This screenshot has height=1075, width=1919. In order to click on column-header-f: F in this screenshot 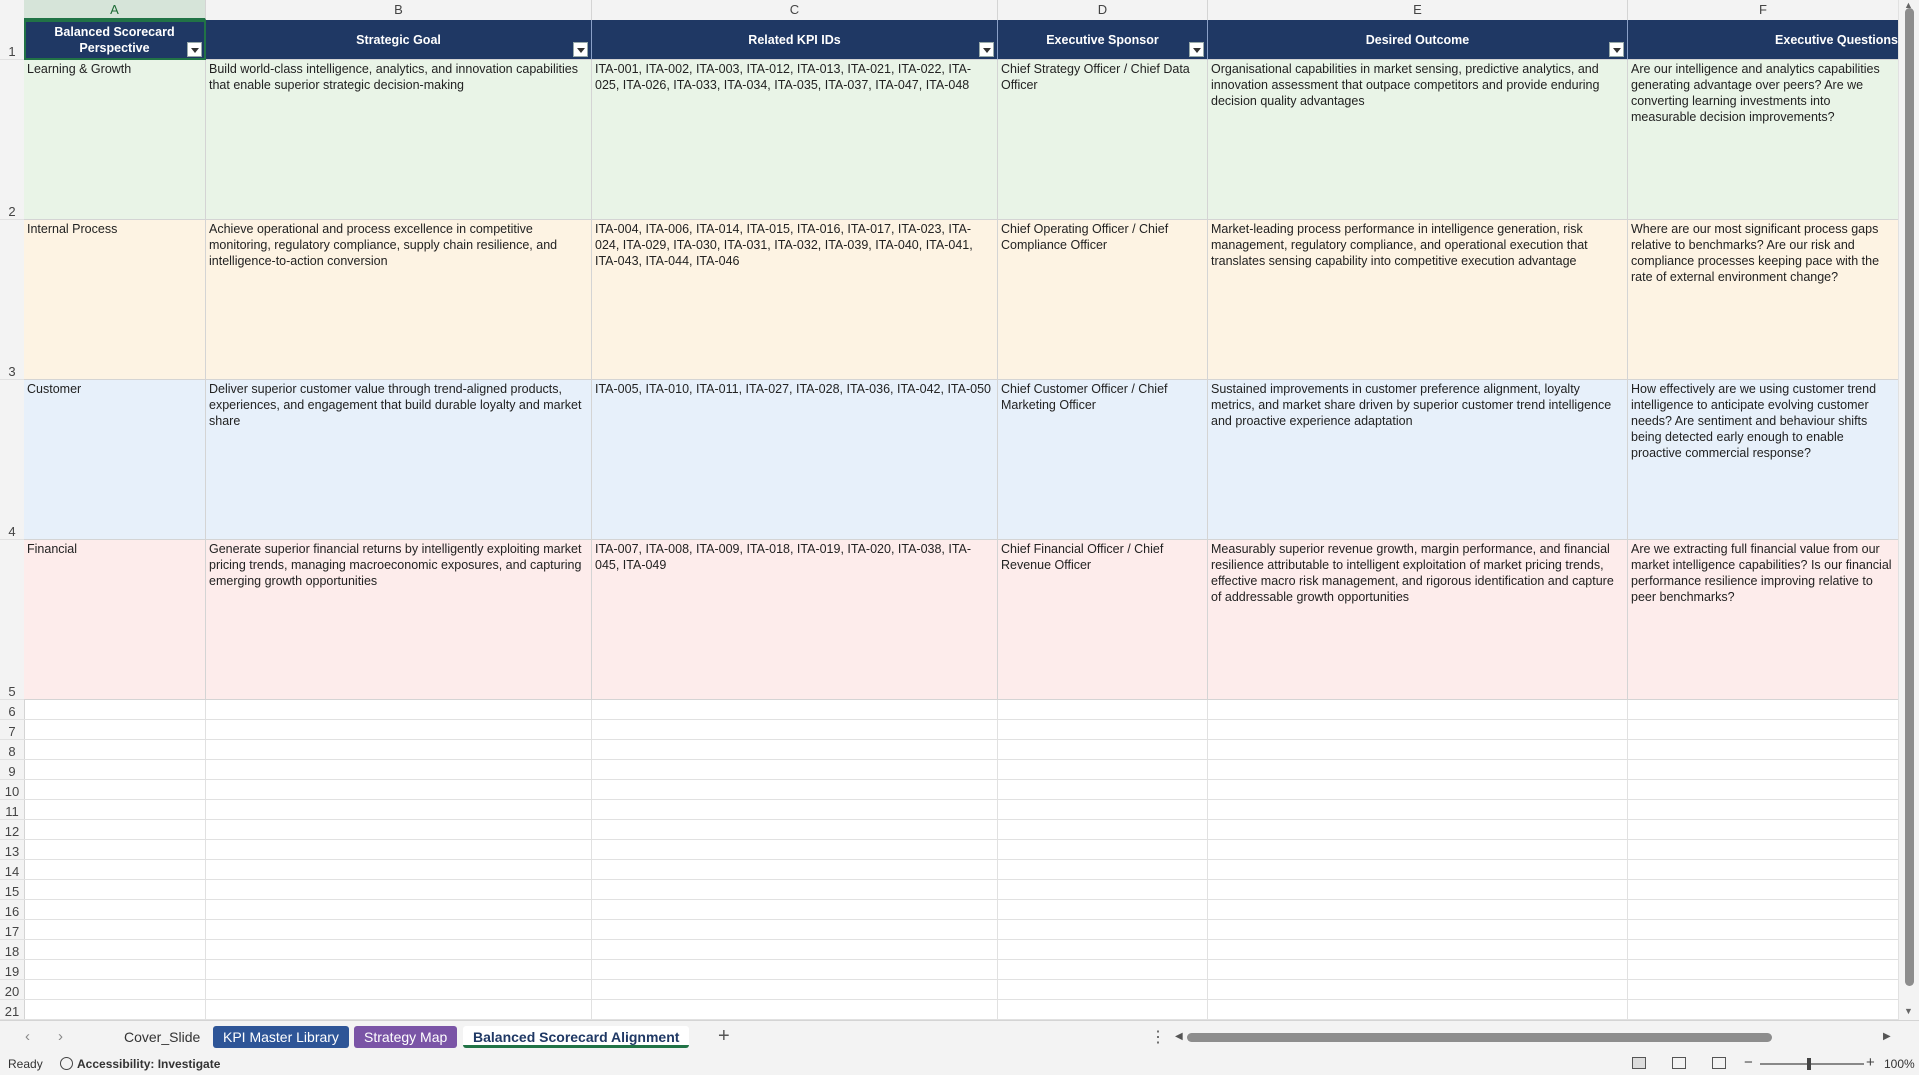, I will do `click(1763, 10)`.